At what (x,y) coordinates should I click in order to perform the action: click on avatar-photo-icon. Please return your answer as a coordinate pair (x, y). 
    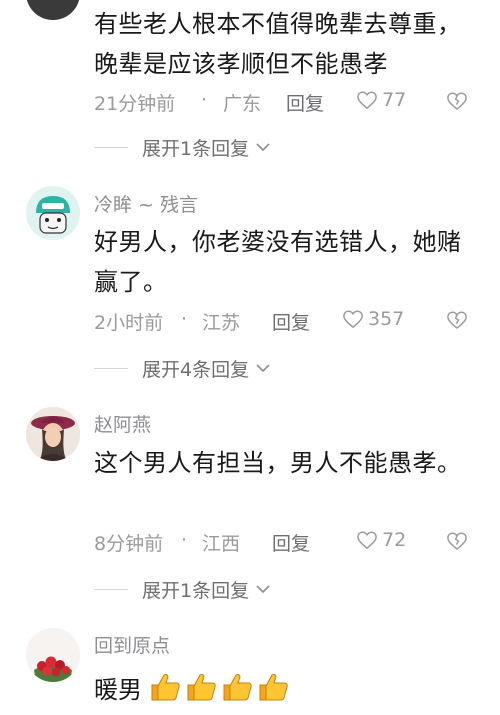
    Looking at the image, I should click on (53, 434).